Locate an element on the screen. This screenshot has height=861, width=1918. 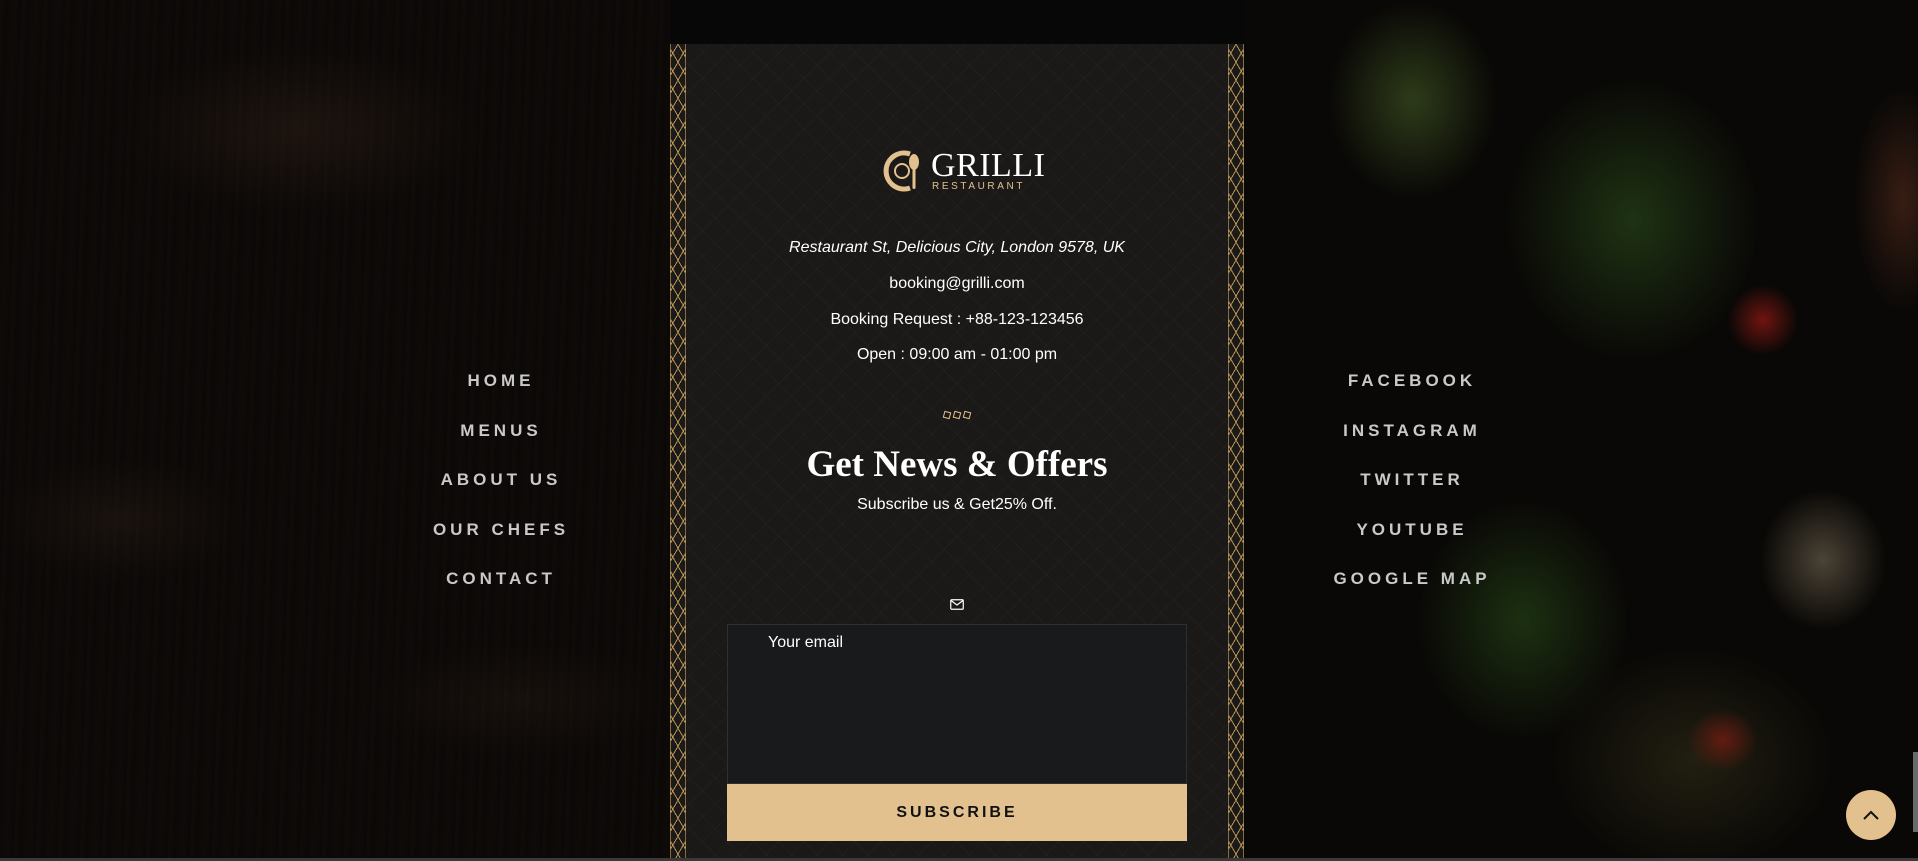
diamond-divider-icon is located at coordinates (957, 415).